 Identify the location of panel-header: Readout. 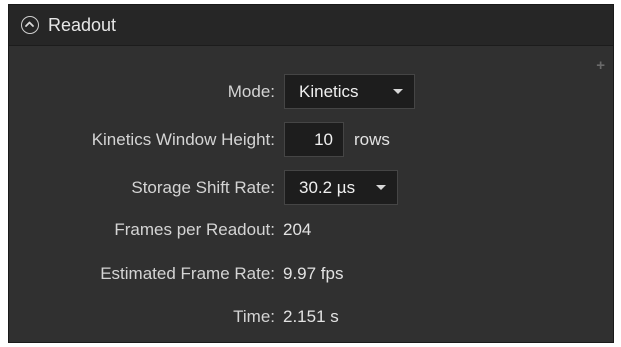
(311, 25).